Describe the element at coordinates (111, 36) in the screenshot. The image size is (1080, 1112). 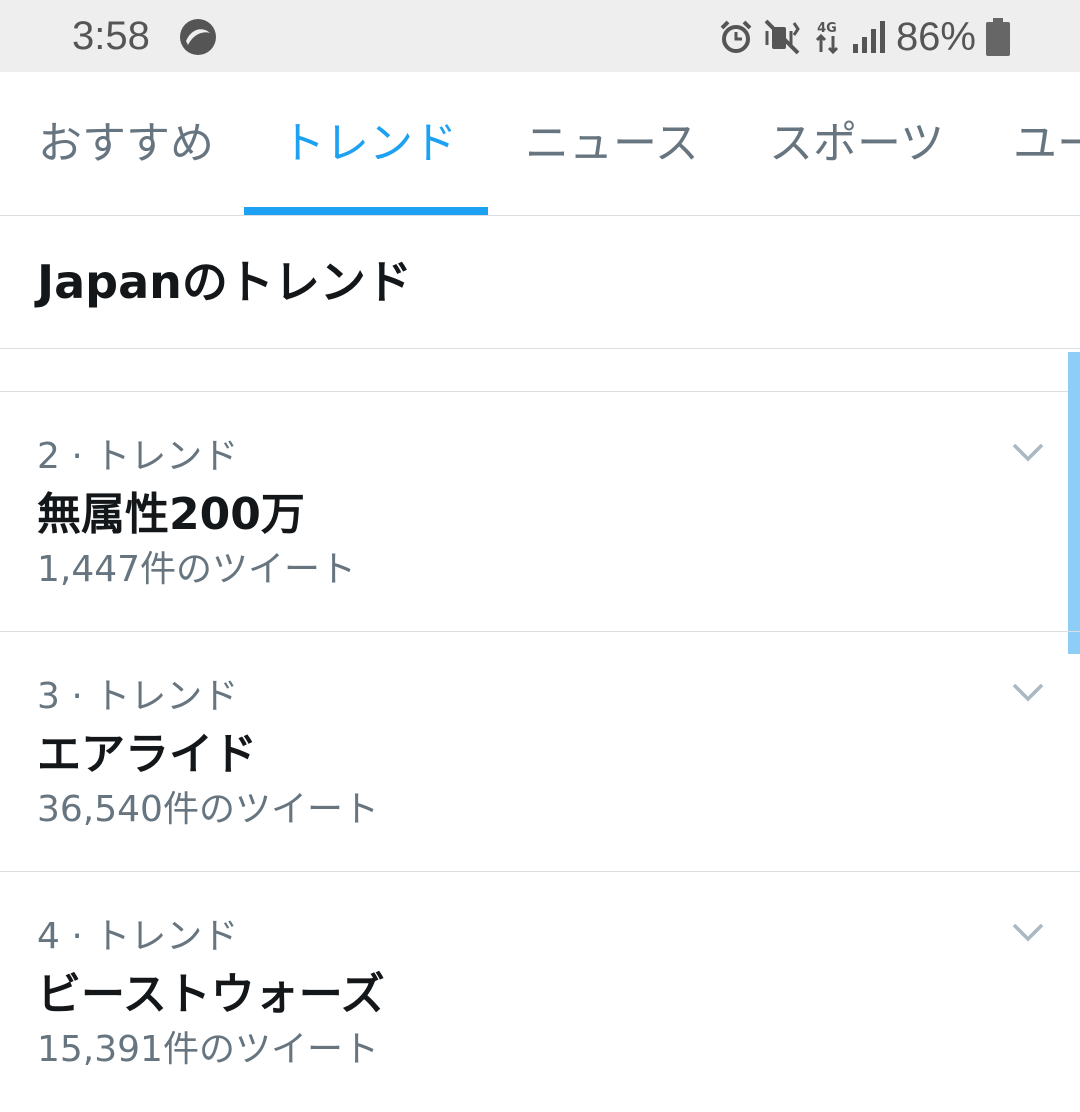
I see `status-time: 3:58` at that location.